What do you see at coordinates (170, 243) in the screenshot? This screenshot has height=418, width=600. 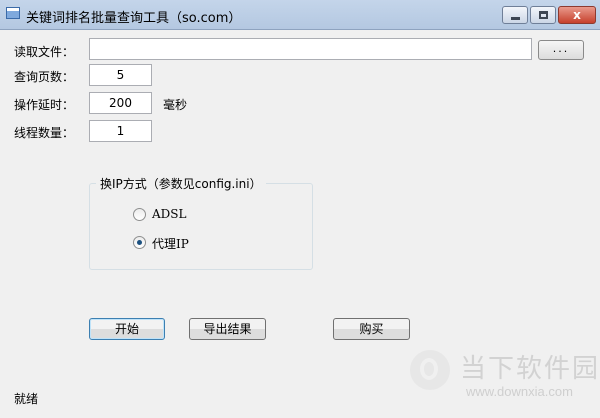 I see `proxy-ip-radio-label: 代理IP` at bounding box center [170, 243].